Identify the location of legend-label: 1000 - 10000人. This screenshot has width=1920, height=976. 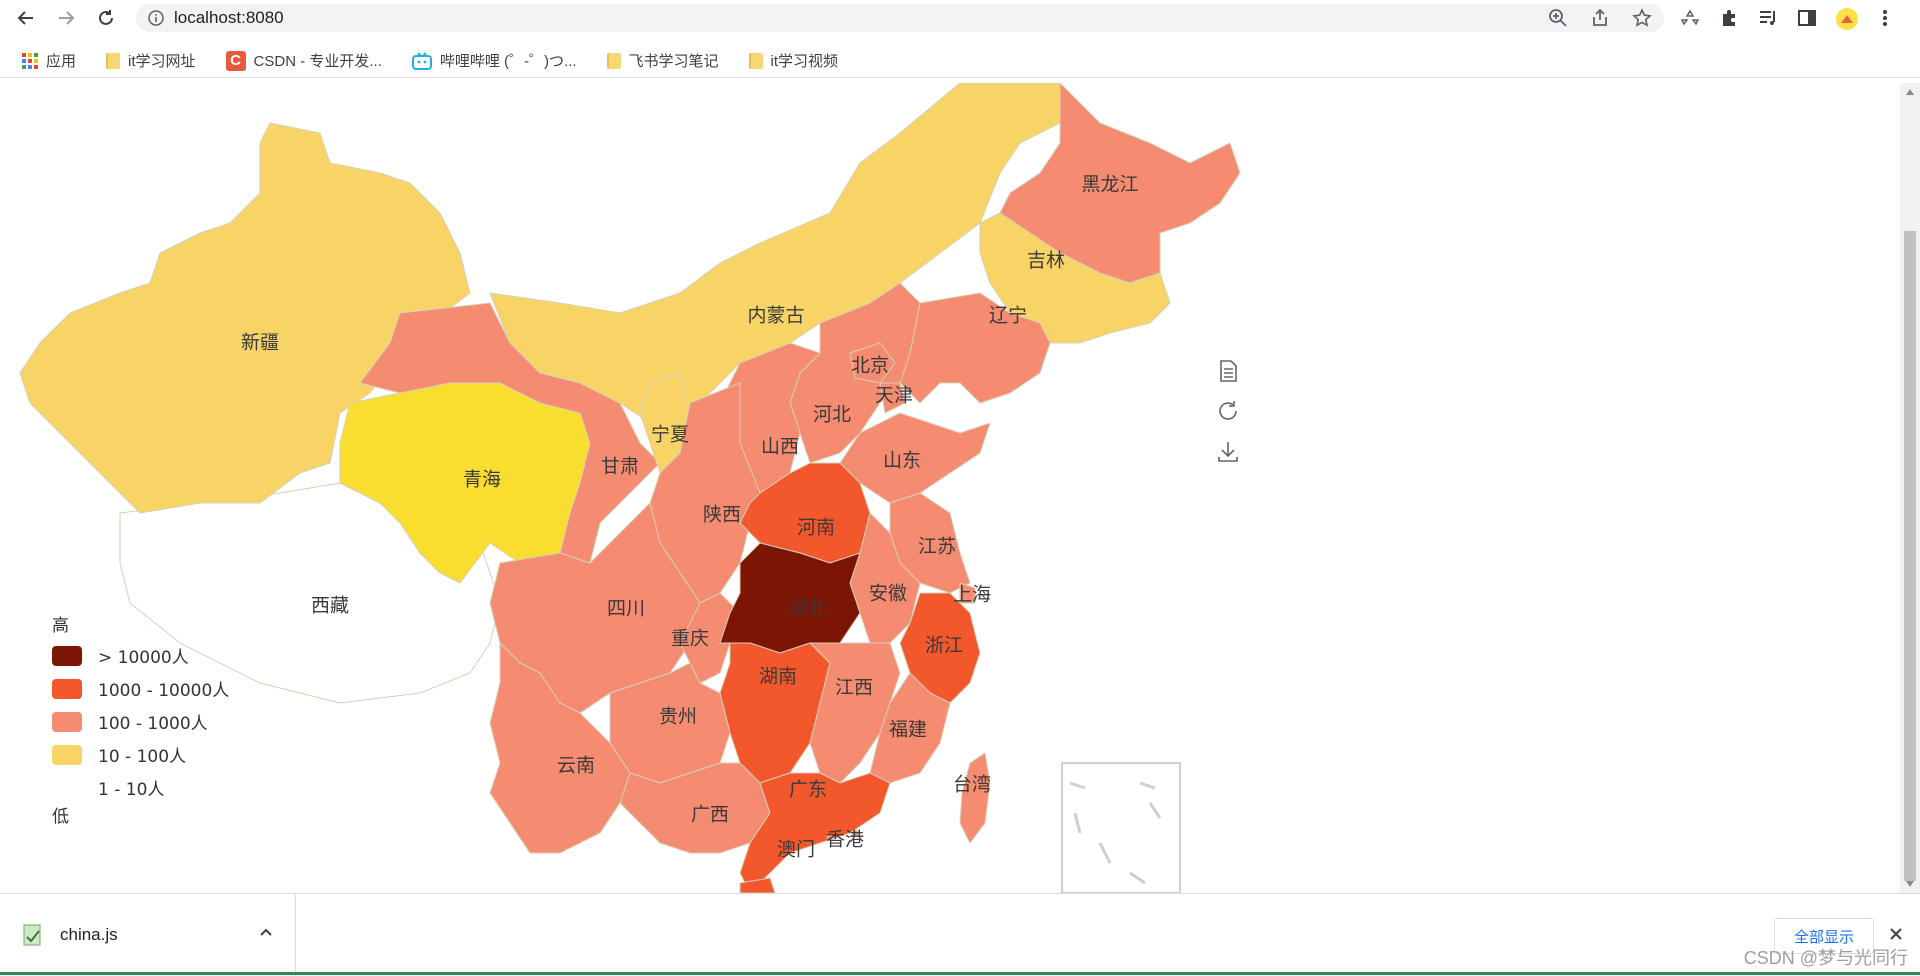
(164, 691).